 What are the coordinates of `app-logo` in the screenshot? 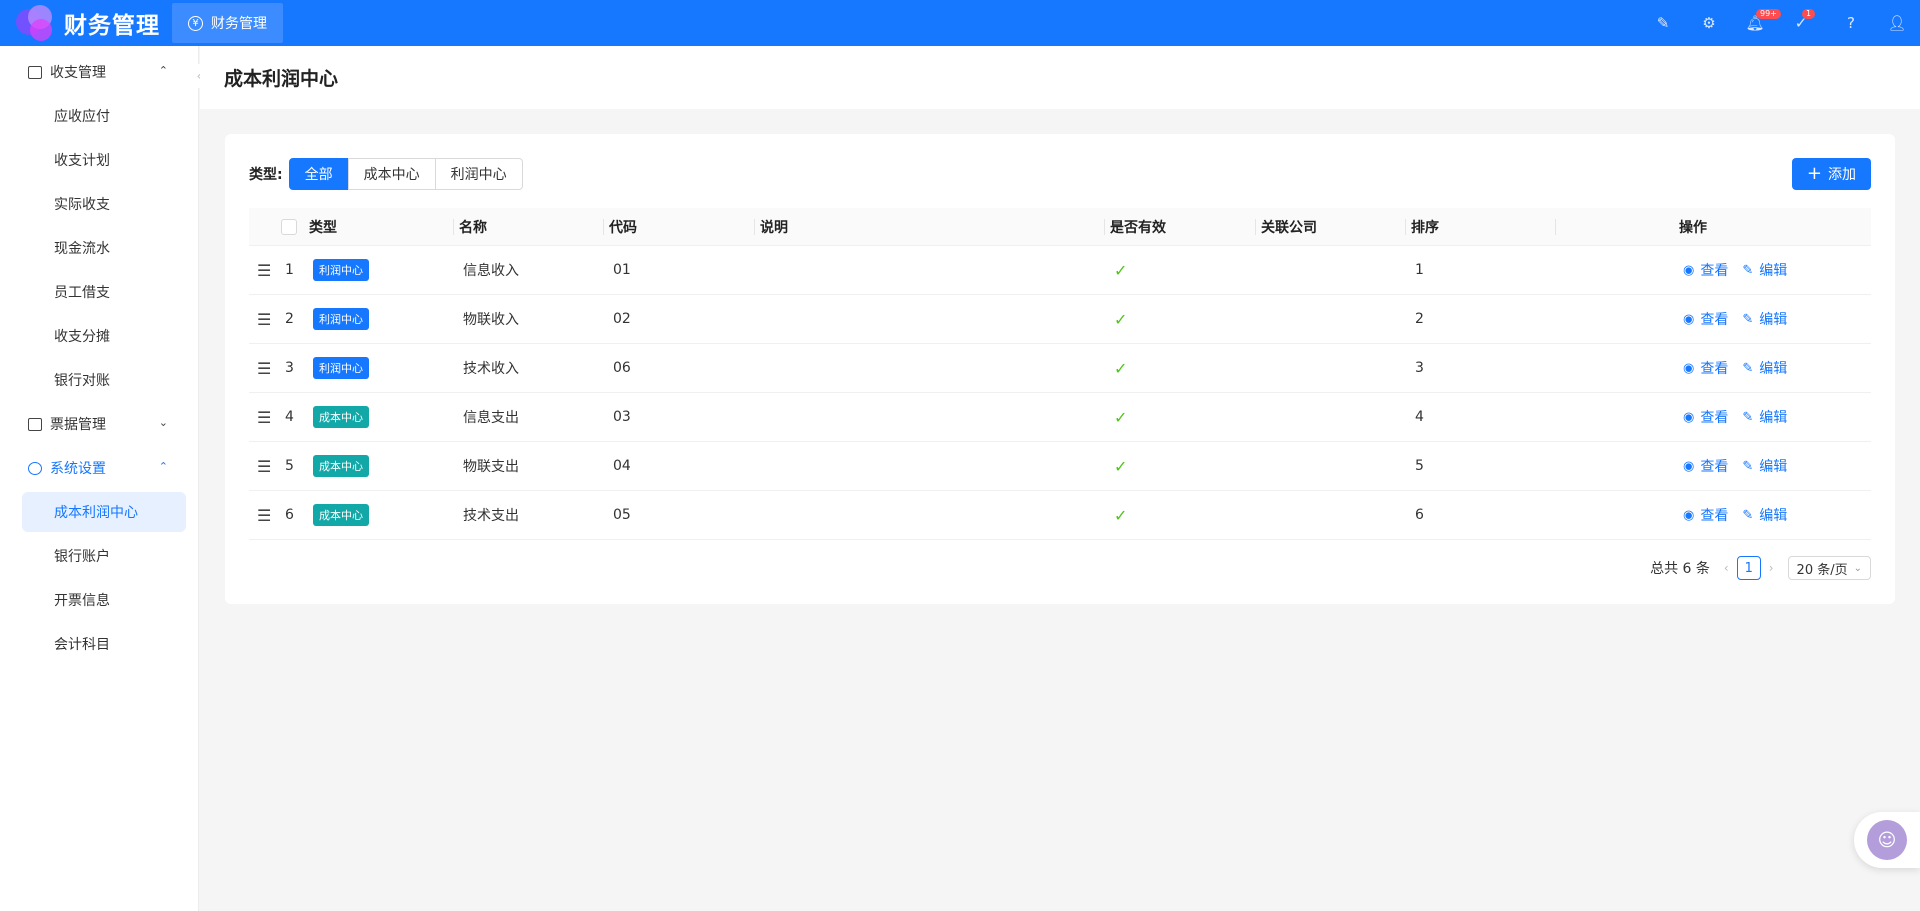 It's located at (36, 23).